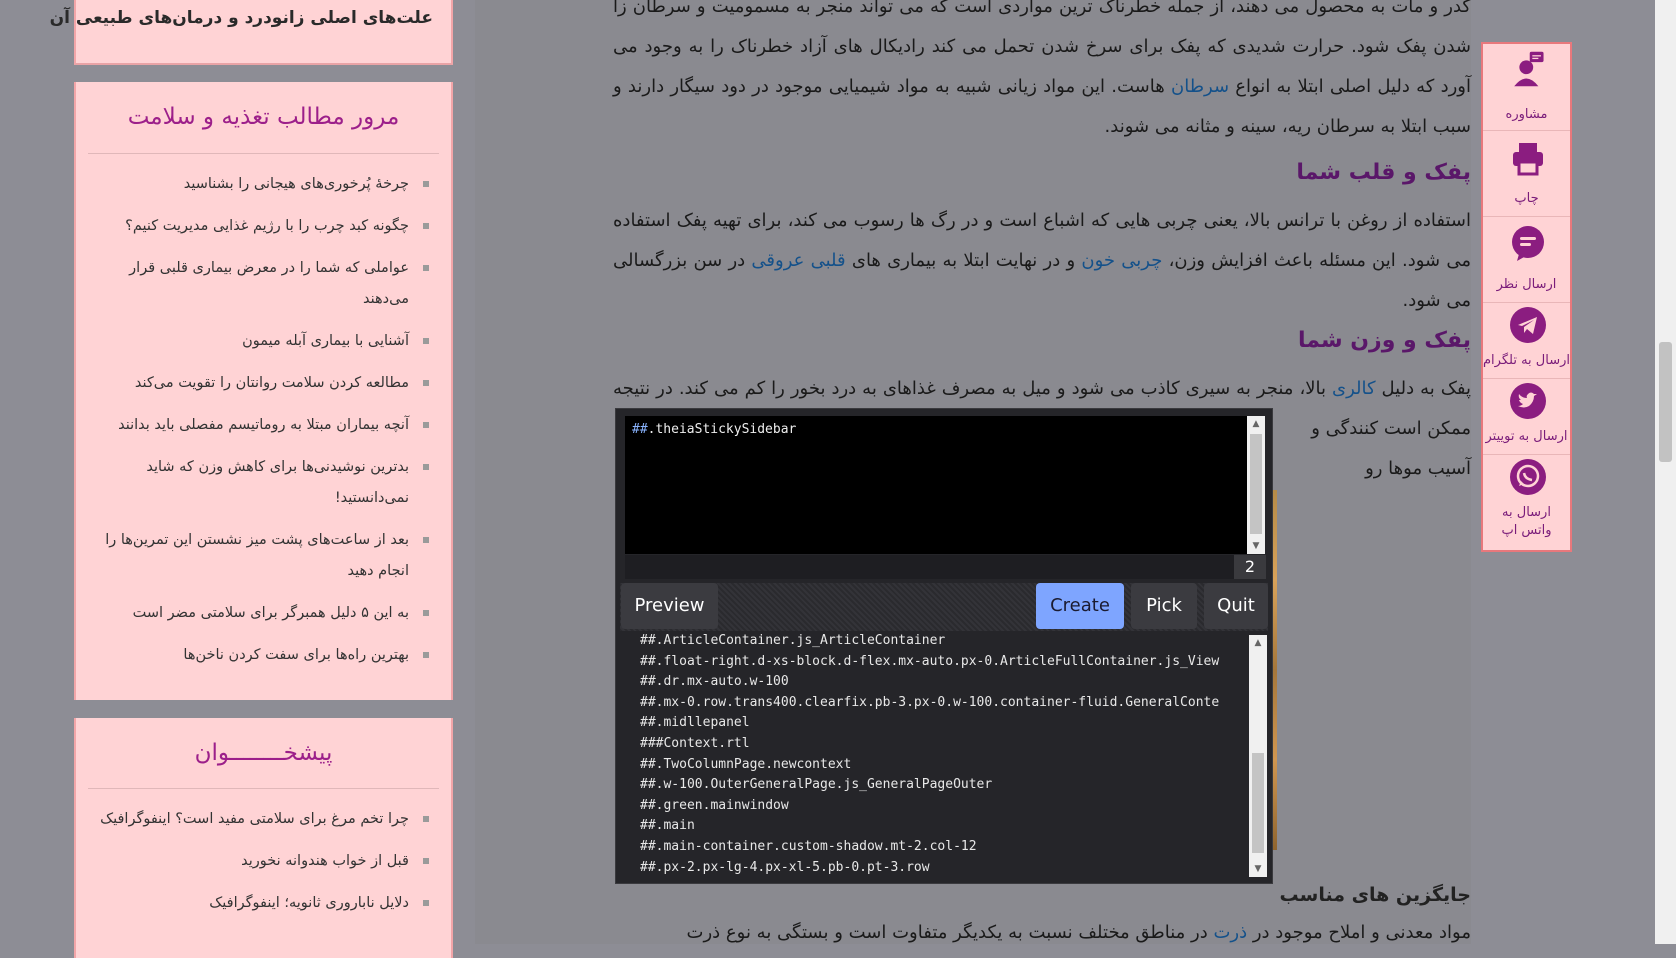 This screenshot has width=1676, height=958. What do you see at coordinates (1383, 172) in the screenshot?
I see `section-heading-heart: پفک و قلب شما` at bounding box center [1383, 172].